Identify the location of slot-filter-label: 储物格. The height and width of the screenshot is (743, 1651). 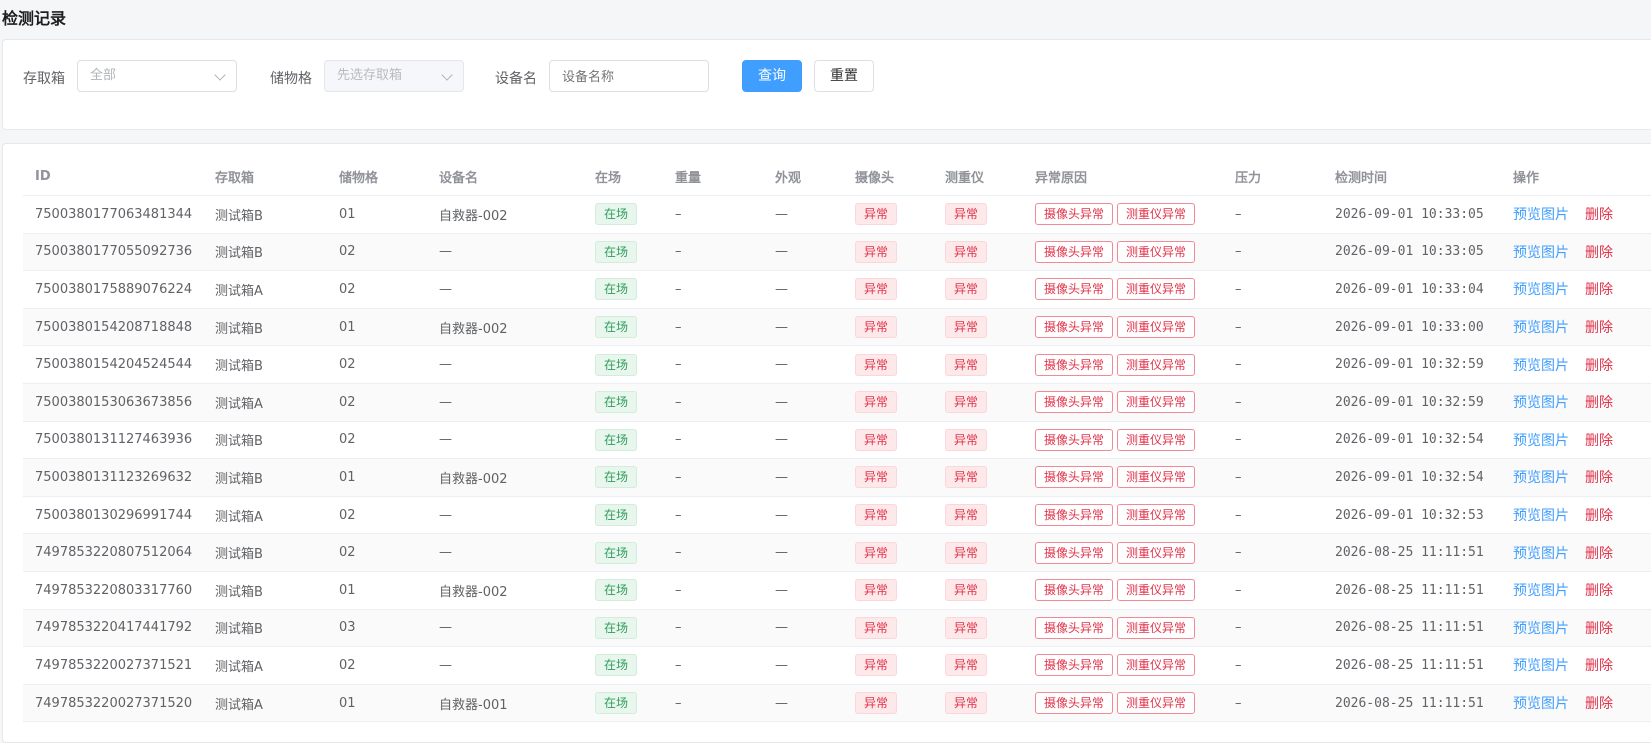
(291, 79).